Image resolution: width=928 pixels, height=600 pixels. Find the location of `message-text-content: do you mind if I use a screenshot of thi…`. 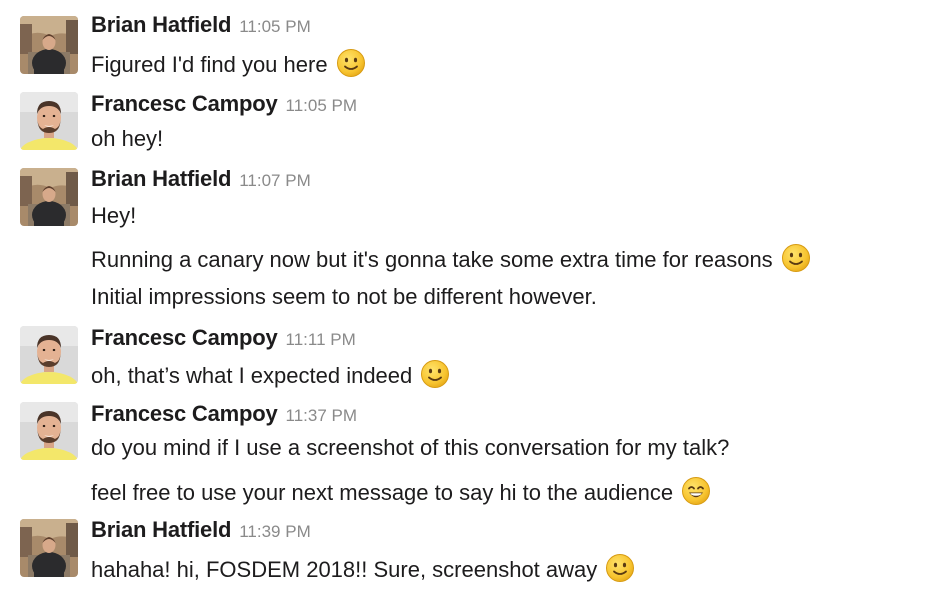

message-text-content: do you mind if I use a screenshot of thi… is located at coordinates (410, 447).